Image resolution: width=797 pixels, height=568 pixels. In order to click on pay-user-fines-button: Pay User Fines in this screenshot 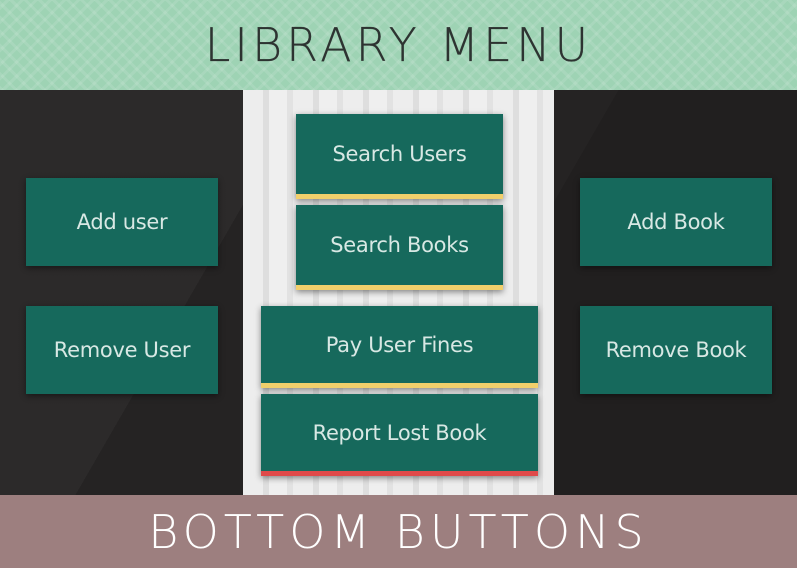, I will do `click(399, 347)`.